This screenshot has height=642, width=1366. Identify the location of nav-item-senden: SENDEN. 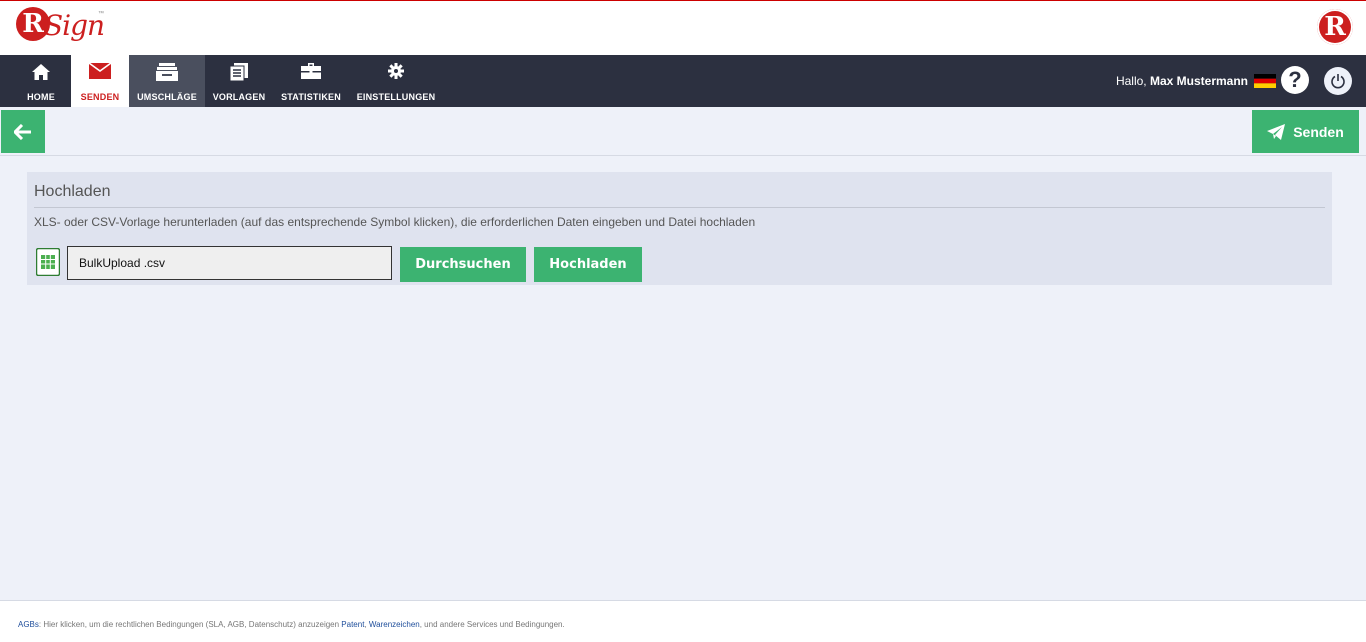
(100, 81).